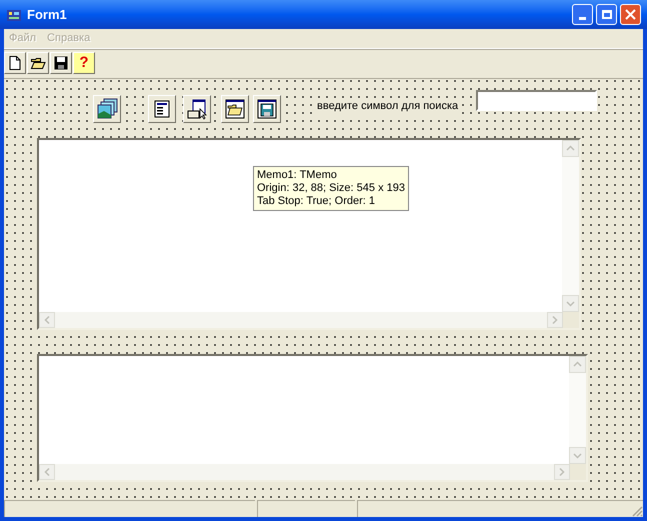  I want to click on close-button, so click(630, 14).